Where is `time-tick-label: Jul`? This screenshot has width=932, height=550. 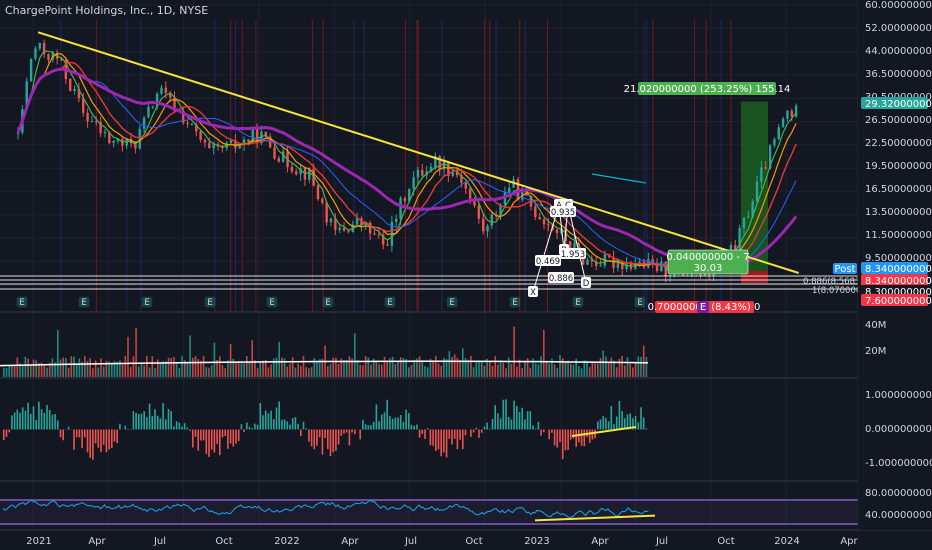
time-tick-label: Jul is located at coordinates (410, 541).